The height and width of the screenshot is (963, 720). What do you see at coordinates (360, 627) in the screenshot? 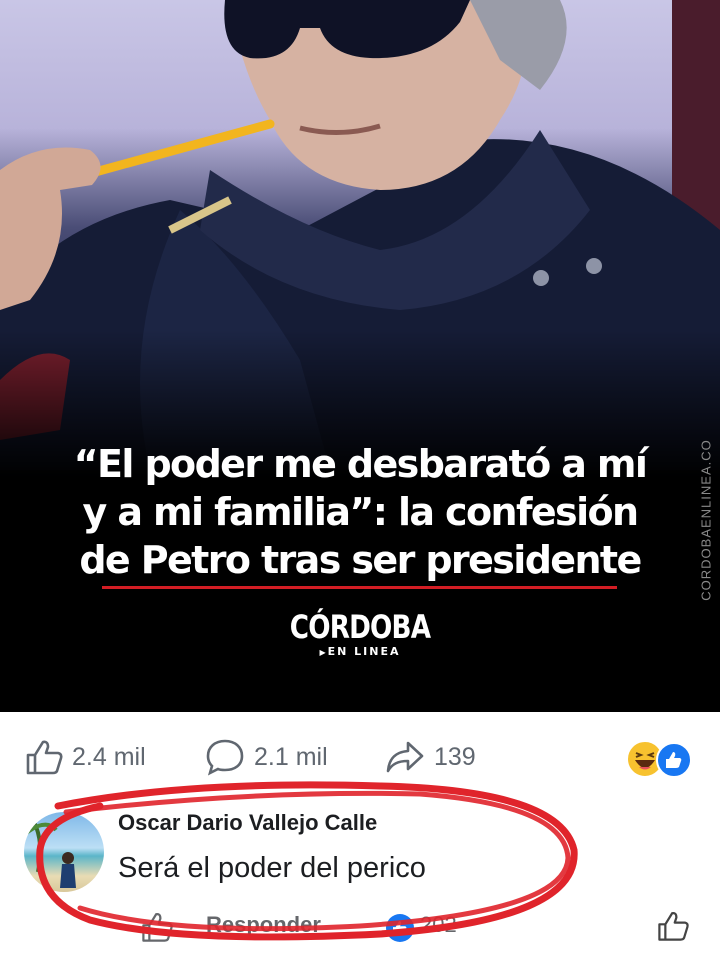
I see `brand-logo-name: CÓRDOBA` at bounding box center [360, 627].